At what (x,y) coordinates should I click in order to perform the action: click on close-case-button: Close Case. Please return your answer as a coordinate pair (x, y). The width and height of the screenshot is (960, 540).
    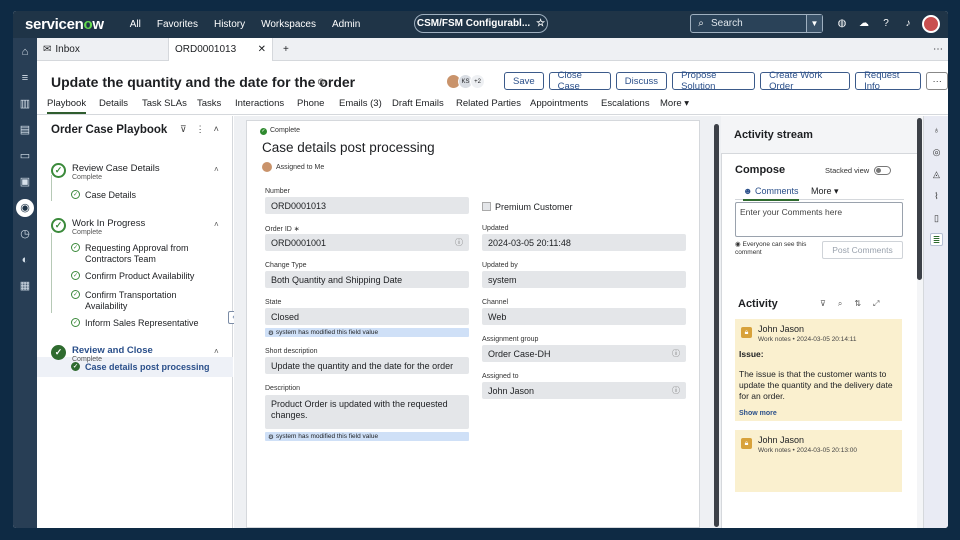
    Looking at the image, I should click on (579, 81).